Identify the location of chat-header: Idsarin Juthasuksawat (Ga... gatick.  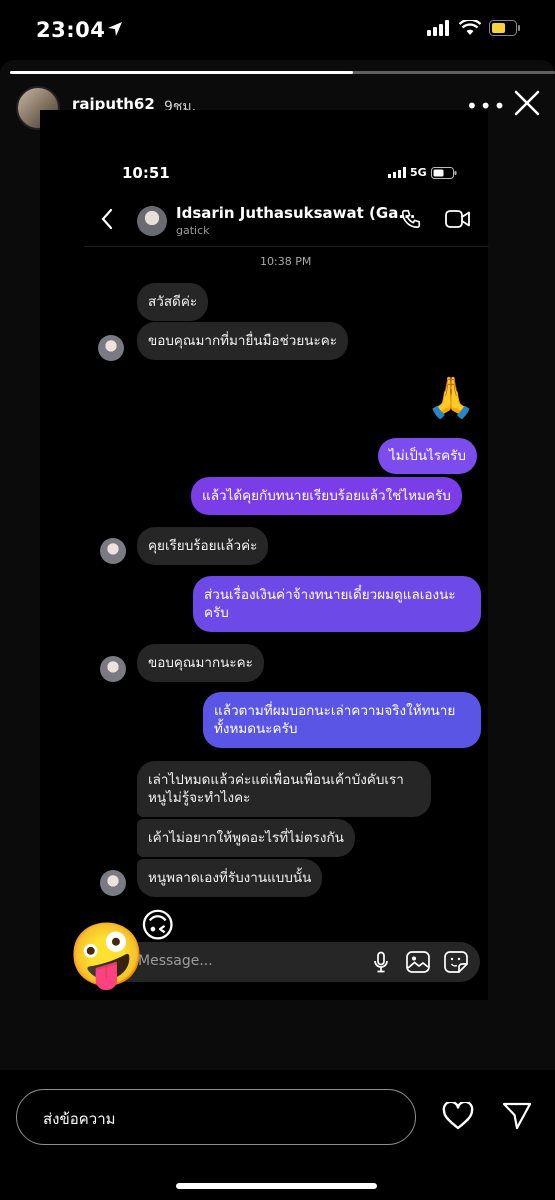
(264, 221).